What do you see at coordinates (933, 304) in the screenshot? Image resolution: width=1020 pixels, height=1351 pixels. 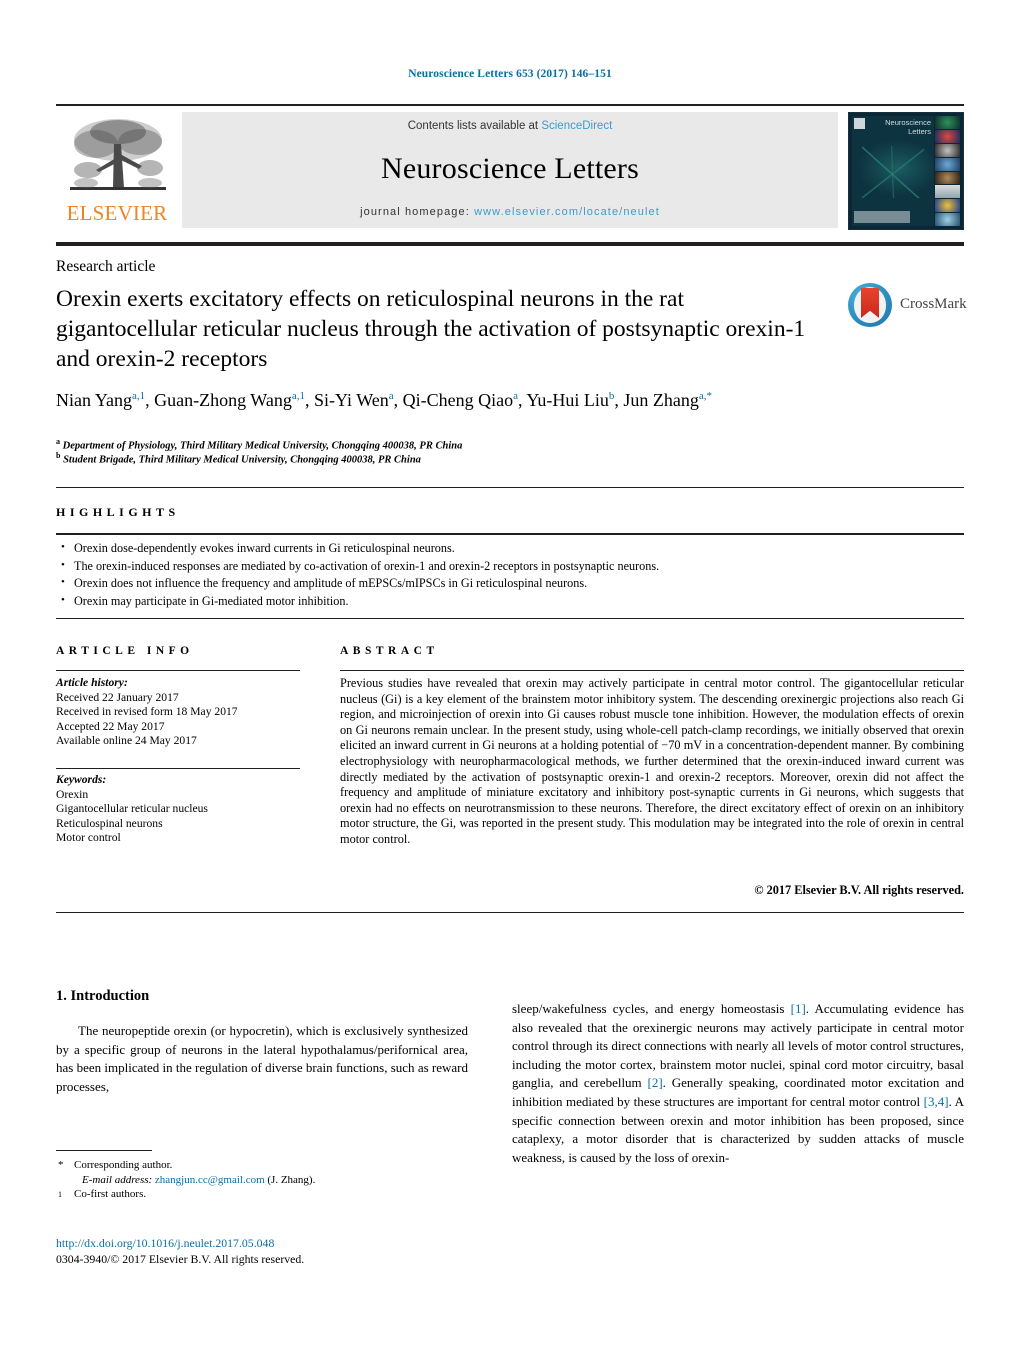 I see `crossmark-label: CrossMark` at bounding box center [933, 304].